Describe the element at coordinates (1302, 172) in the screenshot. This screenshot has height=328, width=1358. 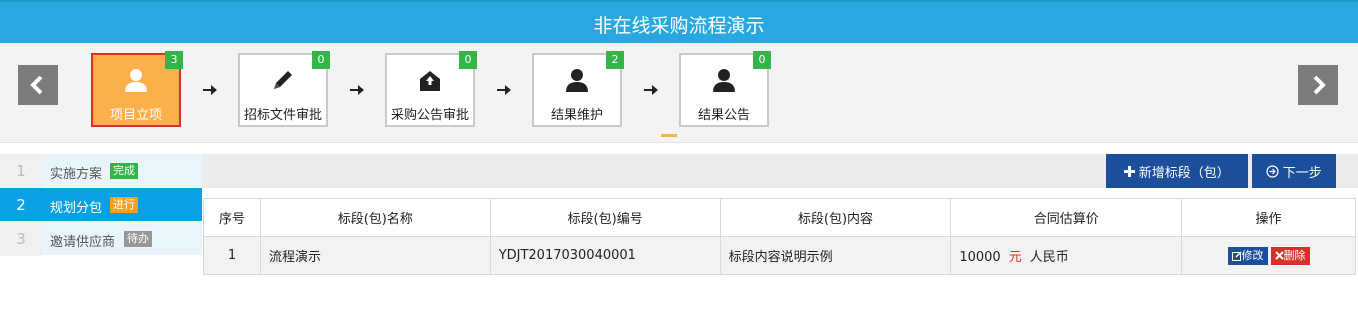
I see `next-step-label: 下一步` at that location.